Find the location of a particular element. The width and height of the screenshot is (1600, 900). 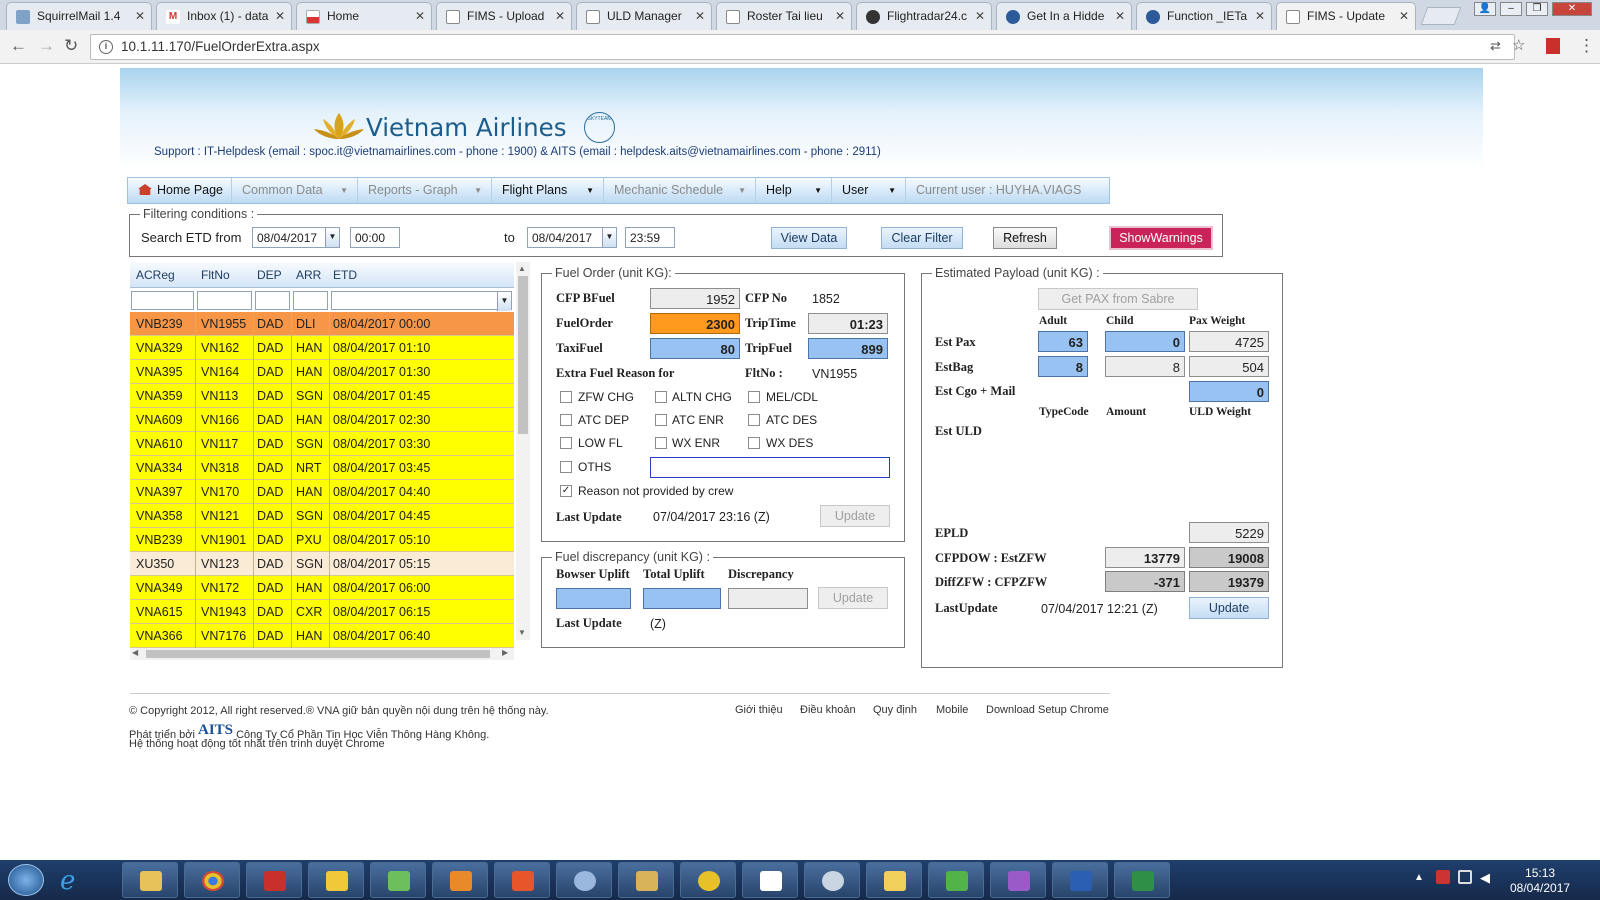

paper-plane-icon is located at coordinates (336, 880).